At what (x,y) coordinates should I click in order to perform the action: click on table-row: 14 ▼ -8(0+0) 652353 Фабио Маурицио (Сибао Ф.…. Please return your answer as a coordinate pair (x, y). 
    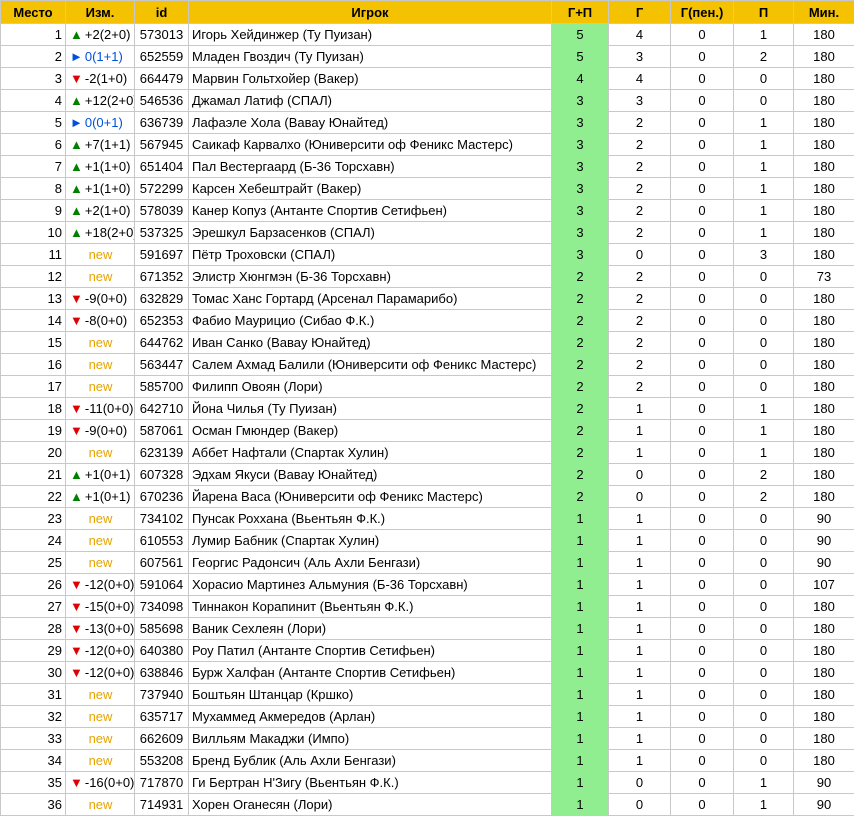
    Looking at the image, I should click on (427, 320).